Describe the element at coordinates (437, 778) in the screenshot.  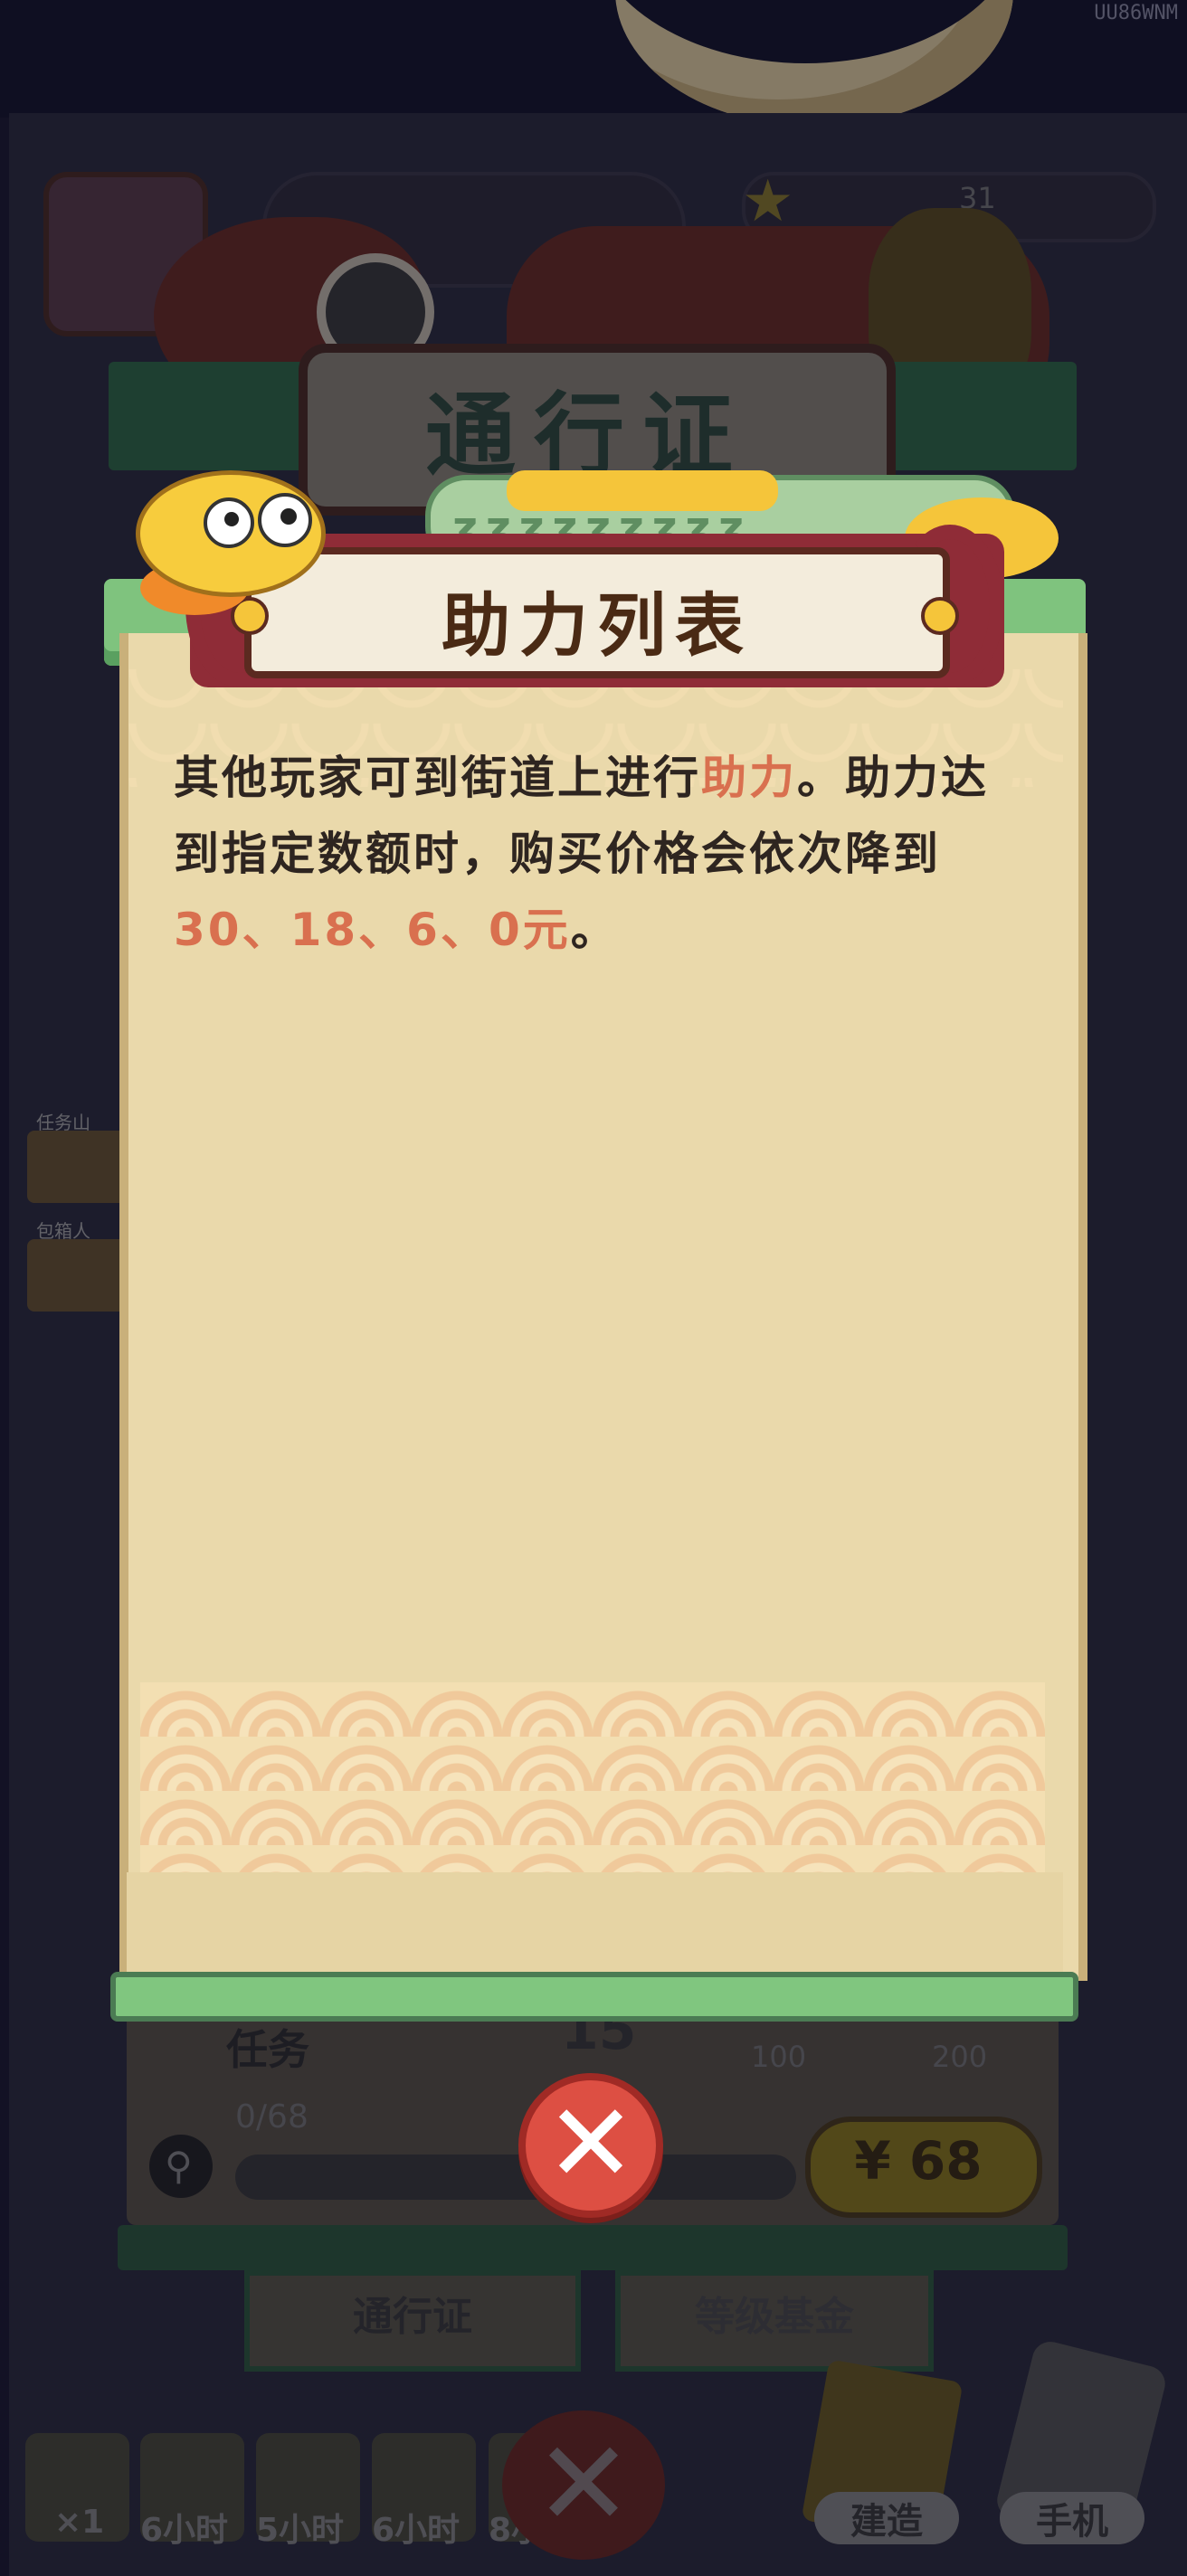
I see `text-part-1: 其他玩家可到街道上进行` at that location.